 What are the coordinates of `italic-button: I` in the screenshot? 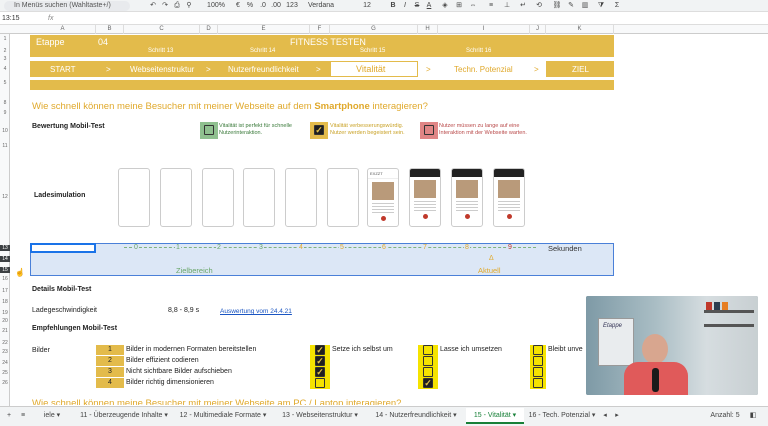 It's located at (405, 6).